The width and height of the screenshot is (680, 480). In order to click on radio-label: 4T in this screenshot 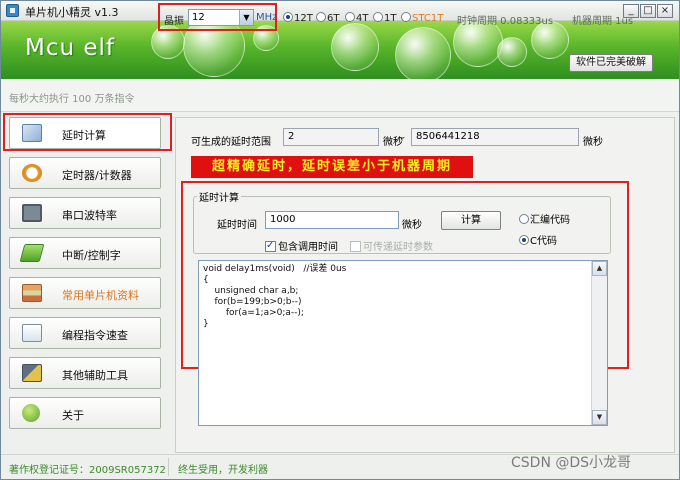, I will do `click(362, 18)`.